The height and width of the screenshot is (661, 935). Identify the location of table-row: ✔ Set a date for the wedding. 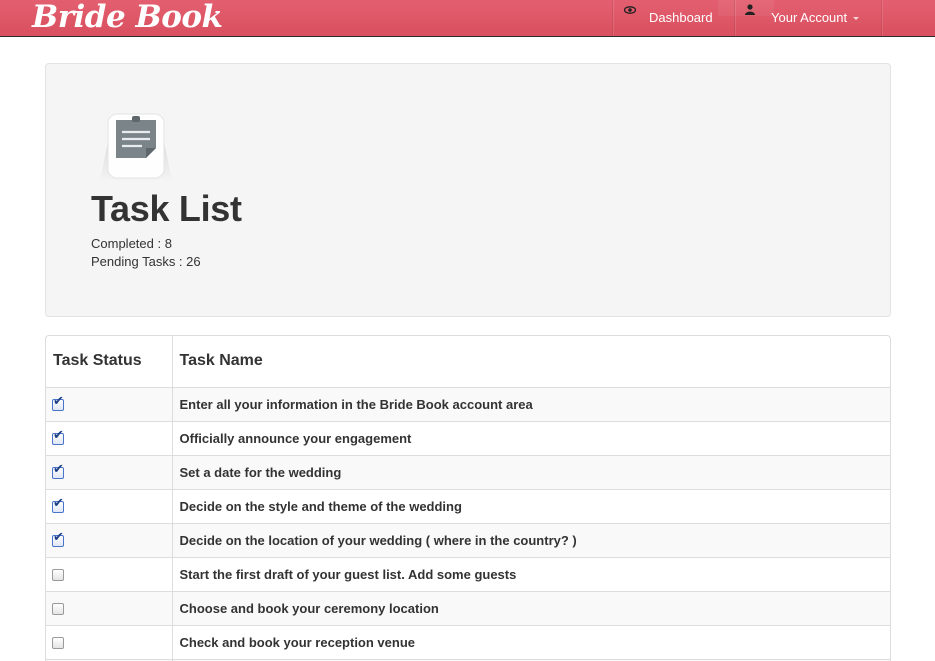
(468, 471).